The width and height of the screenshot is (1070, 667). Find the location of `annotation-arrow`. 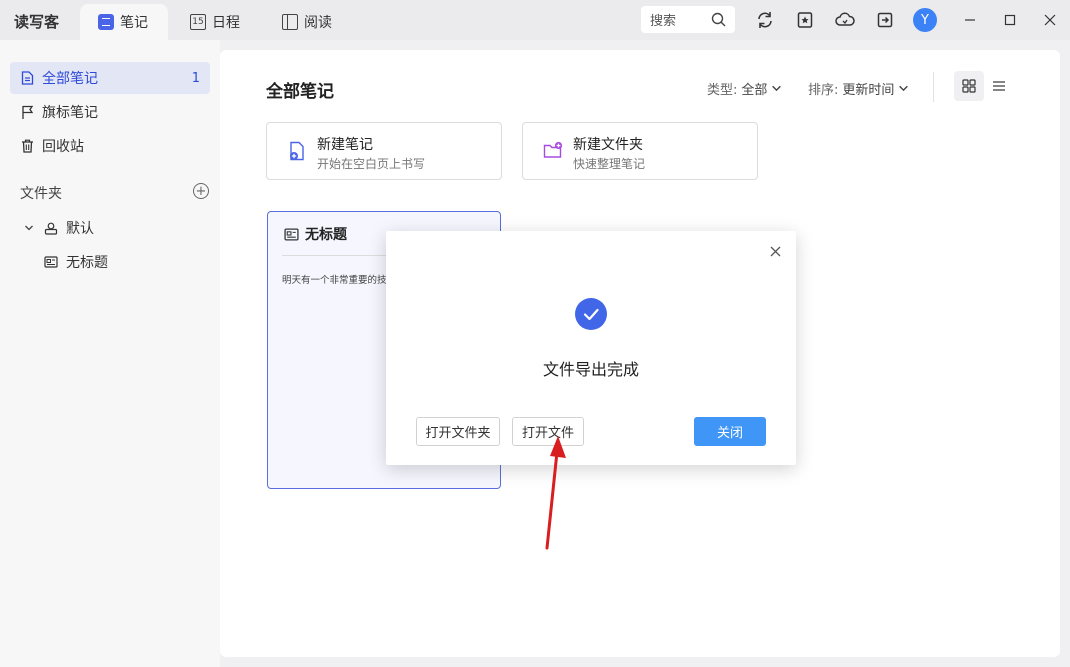

annotation-arrow is located at coordinates (555, 493).